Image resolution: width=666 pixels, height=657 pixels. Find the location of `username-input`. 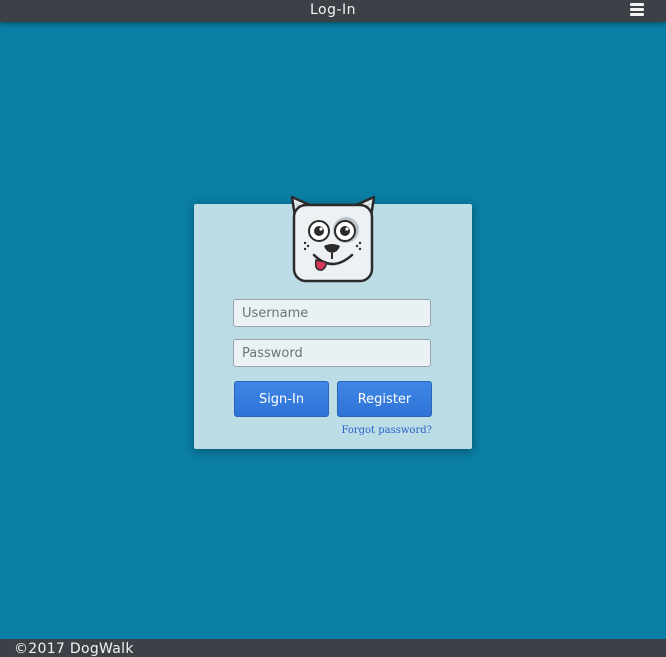

username-input is located at coordinates (332, 313).